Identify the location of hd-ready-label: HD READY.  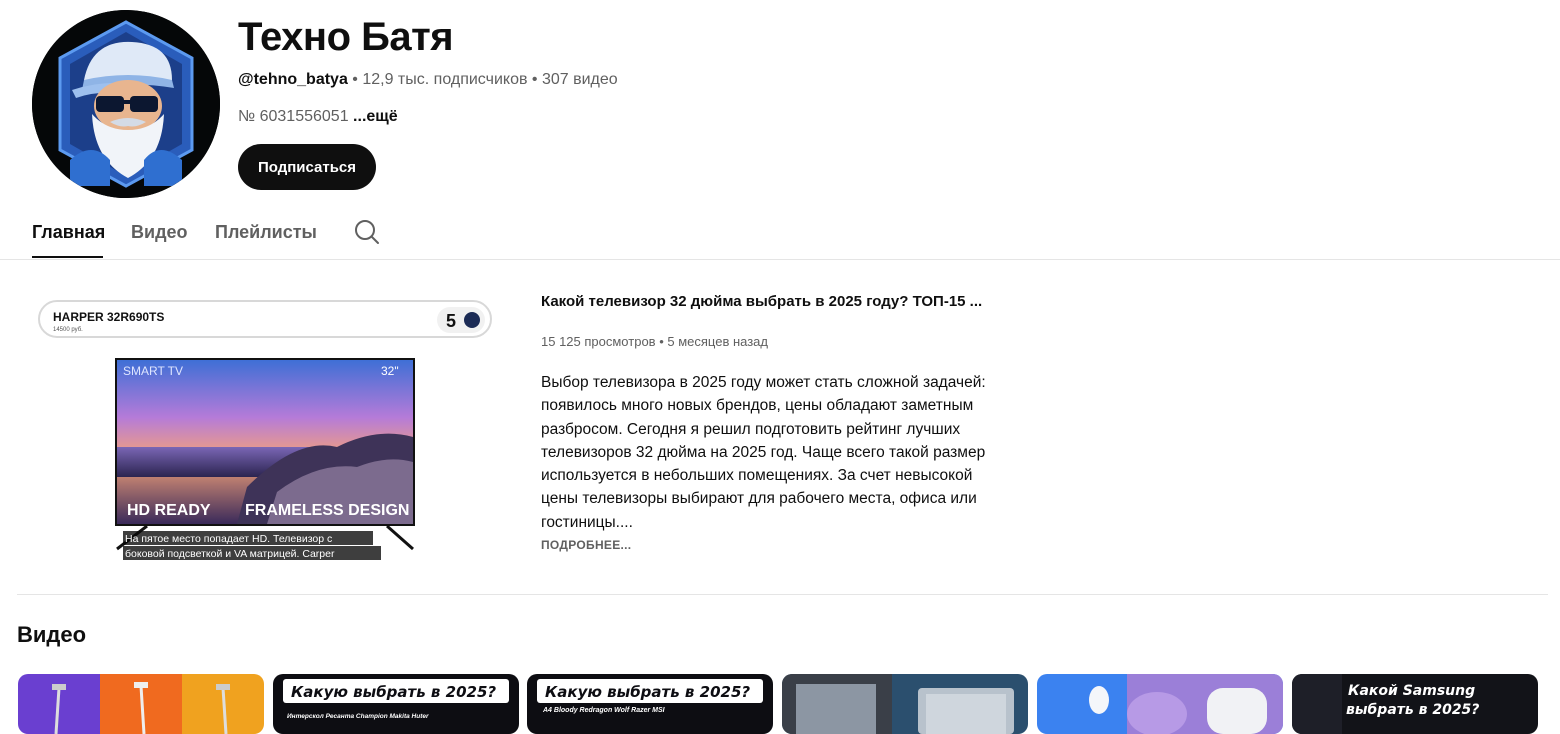
(169, 510).